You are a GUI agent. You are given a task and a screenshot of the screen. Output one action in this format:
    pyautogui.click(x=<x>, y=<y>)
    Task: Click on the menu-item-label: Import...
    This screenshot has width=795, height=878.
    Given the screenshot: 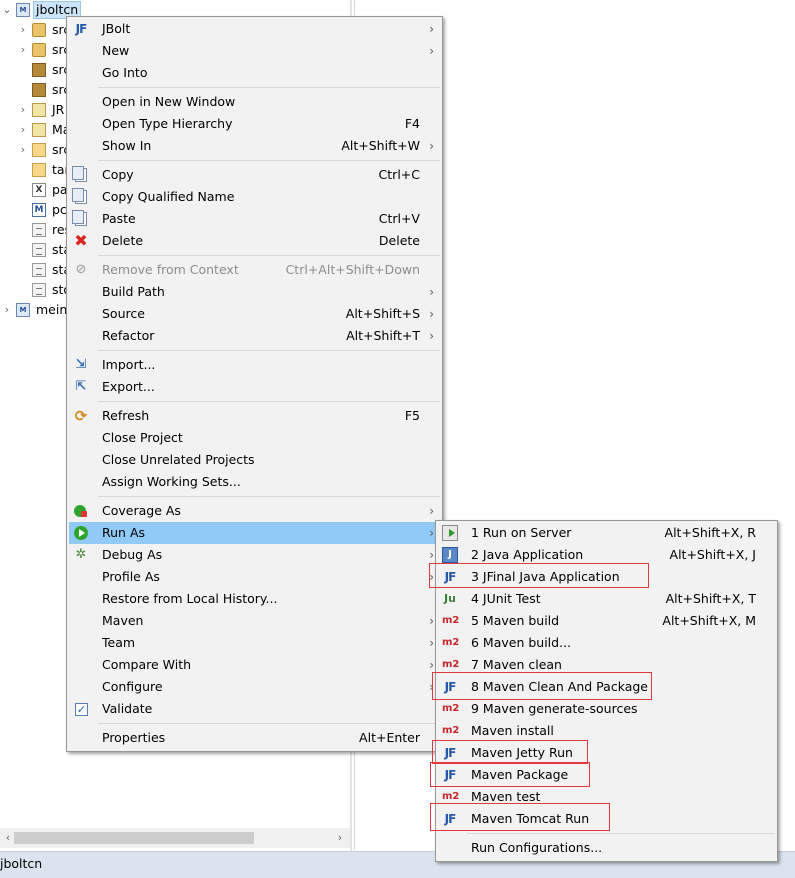 What is the action you would take?
    pyautogui.click(x=129, y=364)
    